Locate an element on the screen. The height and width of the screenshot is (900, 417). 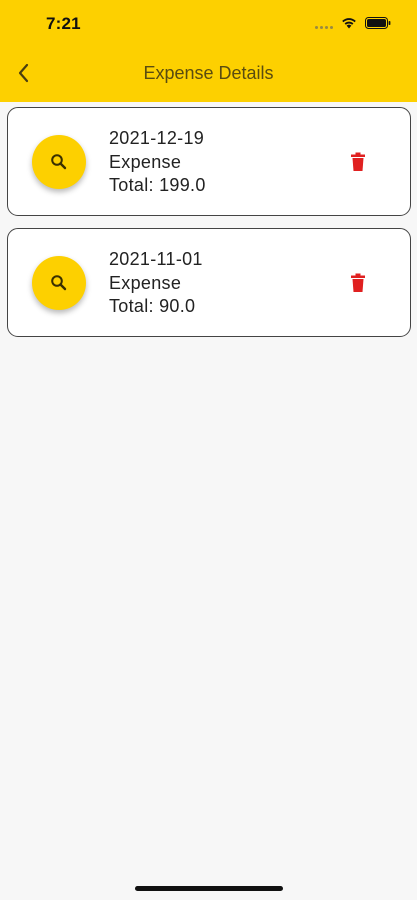
expense-info: 2021-11-01 Expense Total: 90.0 is located at coordinates (156, 283).